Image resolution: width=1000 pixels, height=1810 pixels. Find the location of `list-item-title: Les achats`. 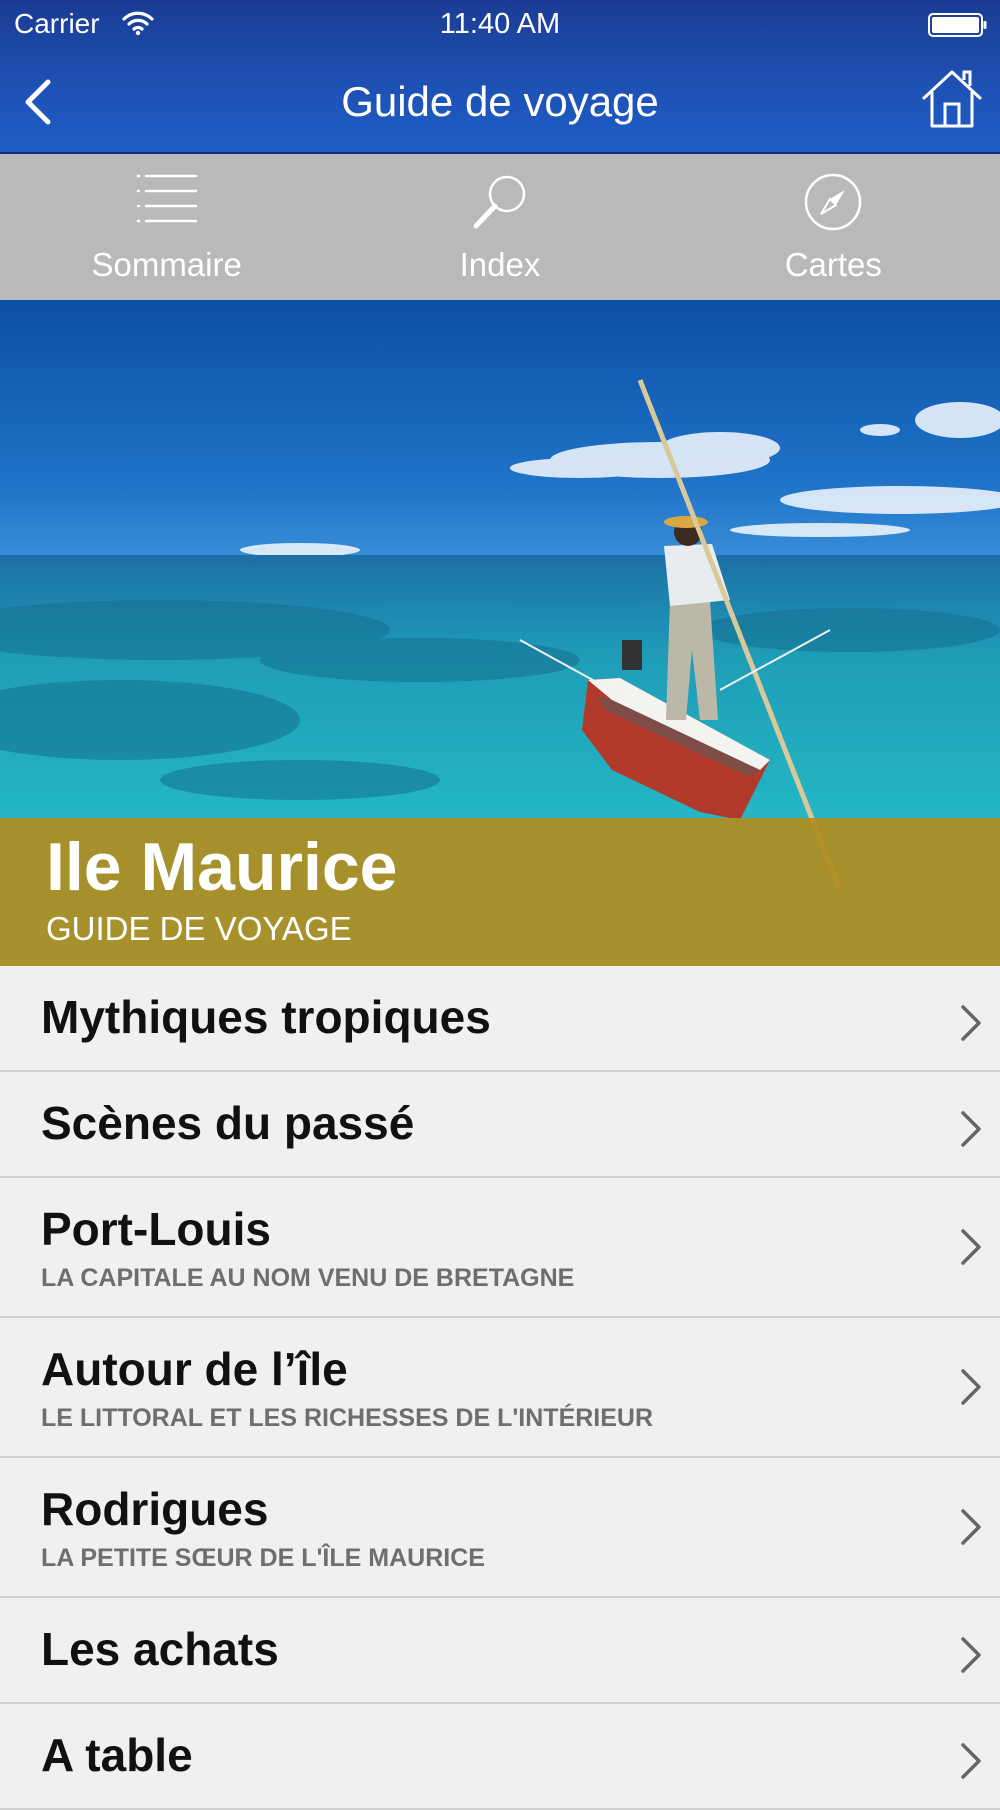

list-item-title: Les achats is located at coordinates (160, 1649).